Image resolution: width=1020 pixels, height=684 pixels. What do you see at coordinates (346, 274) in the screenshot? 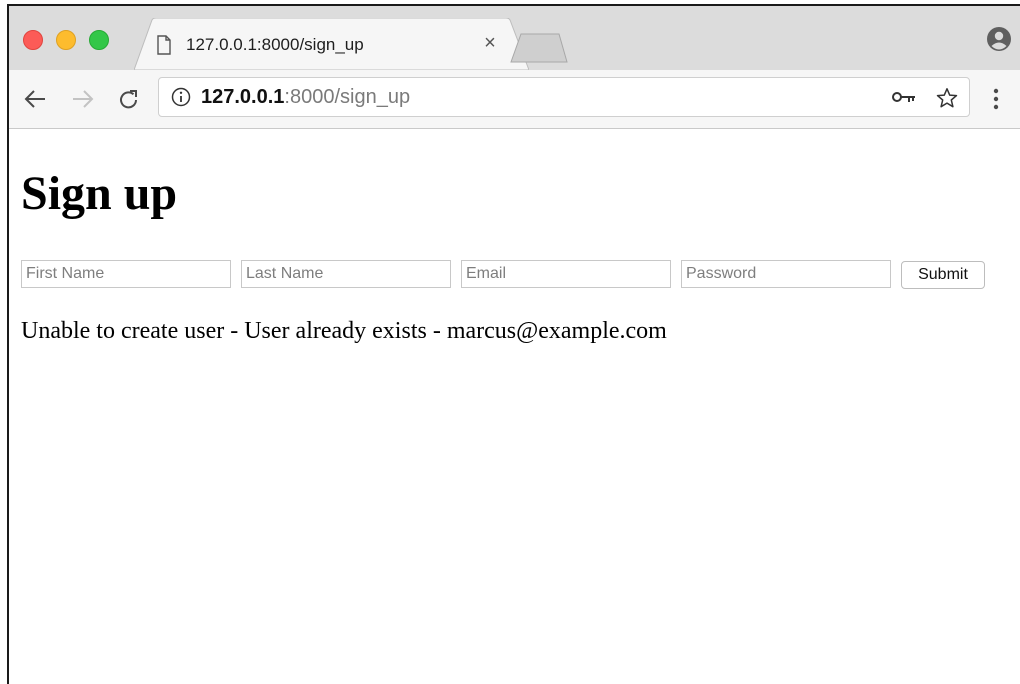
I see `last-name-field` at bounding box center [346, 274].